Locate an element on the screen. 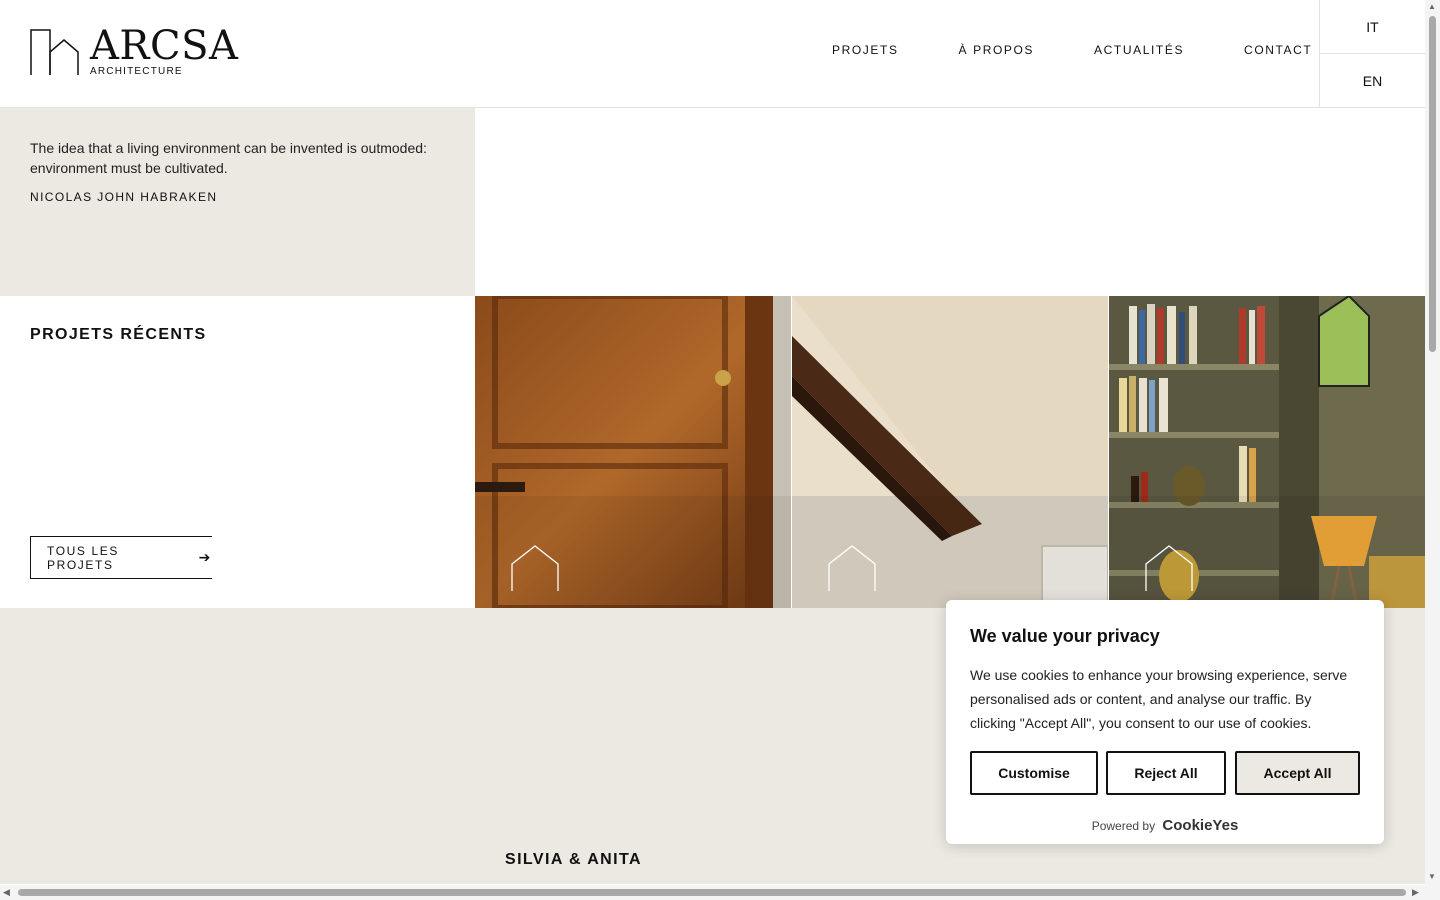 The image size is (1440, 900). project-tile-door is located at coordinates (633, 452).